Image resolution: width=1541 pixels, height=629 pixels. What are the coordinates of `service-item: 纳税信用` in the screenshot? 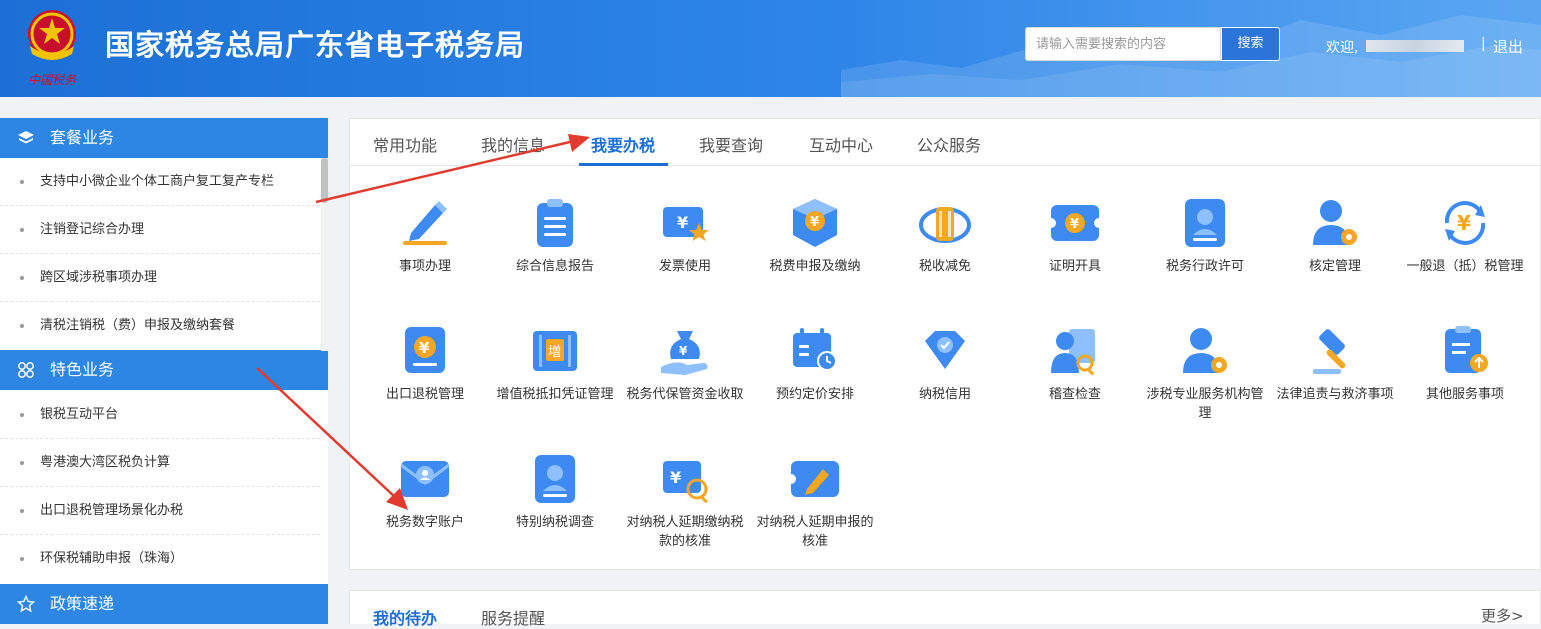 It's located at (945, 363).